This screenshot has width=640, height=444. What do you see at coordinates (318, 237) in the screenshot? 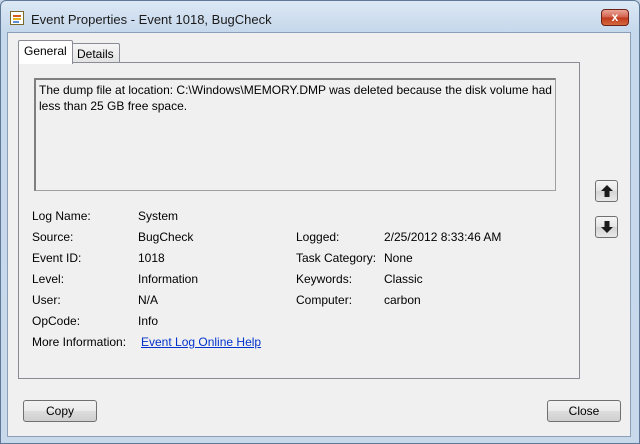
I see `logged-label: Logged:` at bounding box center [318, 237].